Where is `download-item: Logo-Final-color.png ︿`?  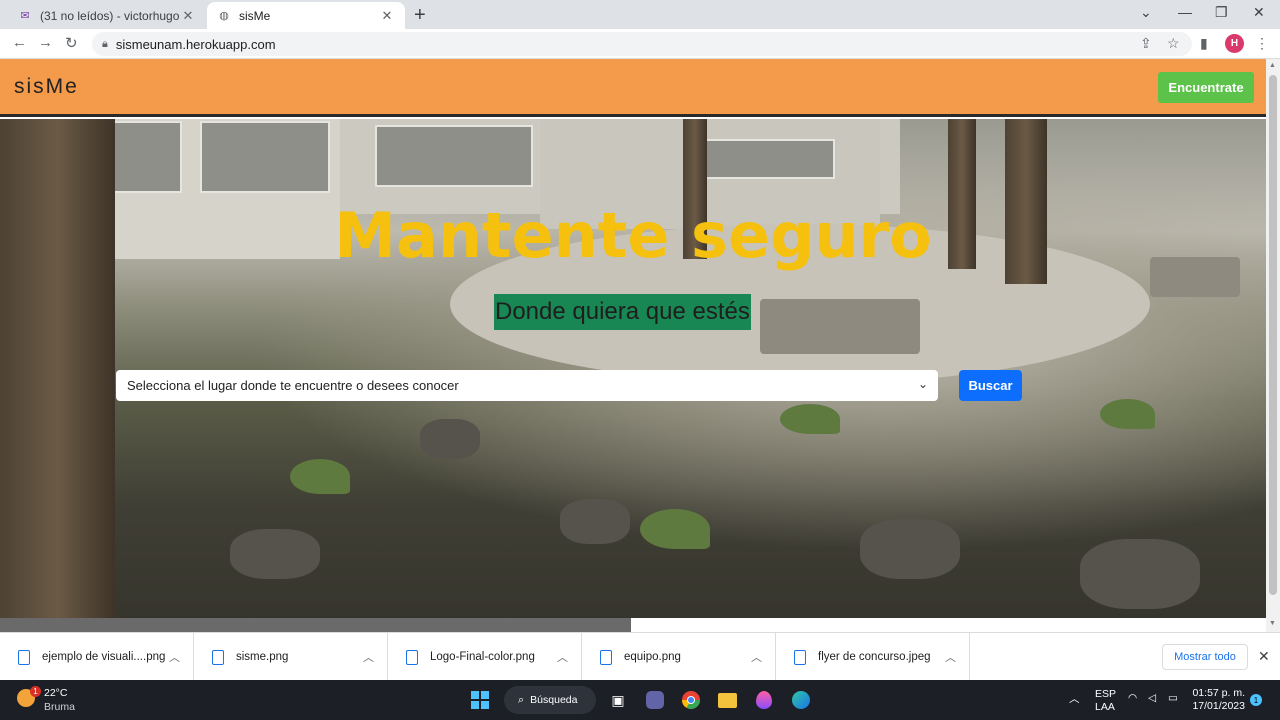
download-item: Logo-Final-color.png ︿ is located at coordinates (485, 657).